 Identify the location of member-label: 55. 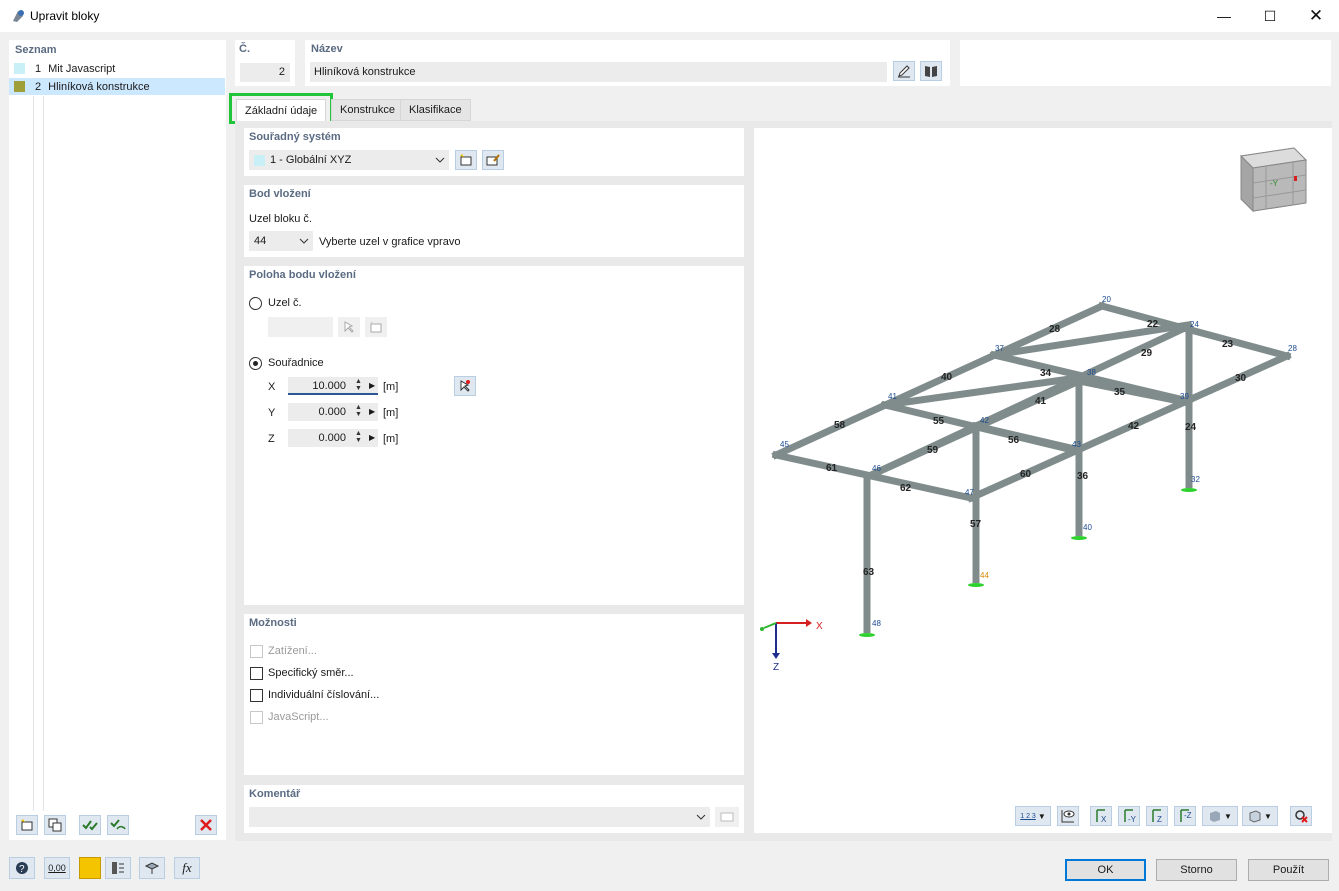
(939, 421).